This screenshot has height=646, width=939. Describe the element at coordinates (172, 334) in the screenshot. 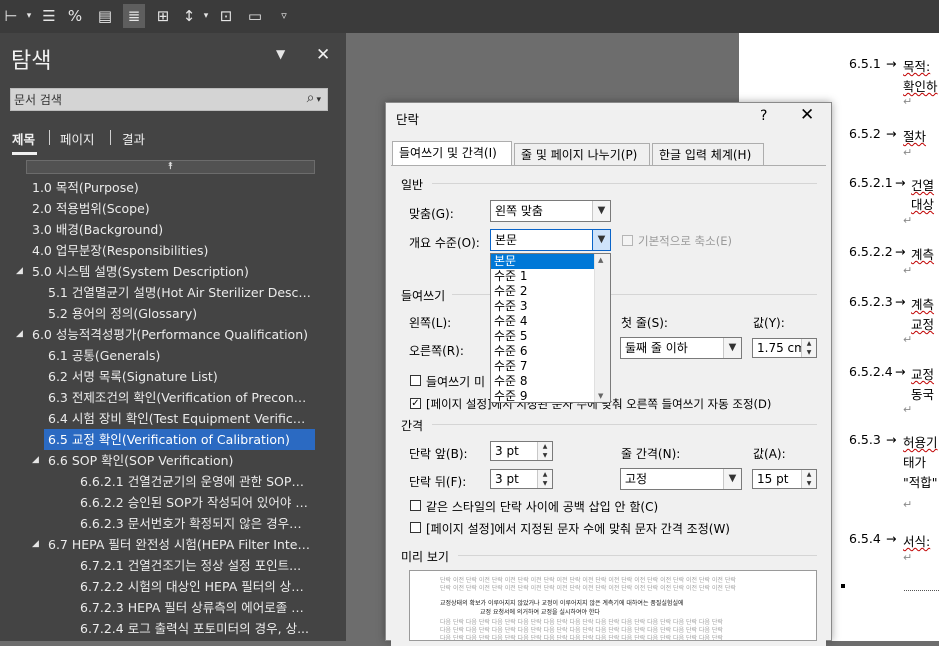

I see `tree-item: 6.0 성능적격성평가(Performance Qualification)` at that location.